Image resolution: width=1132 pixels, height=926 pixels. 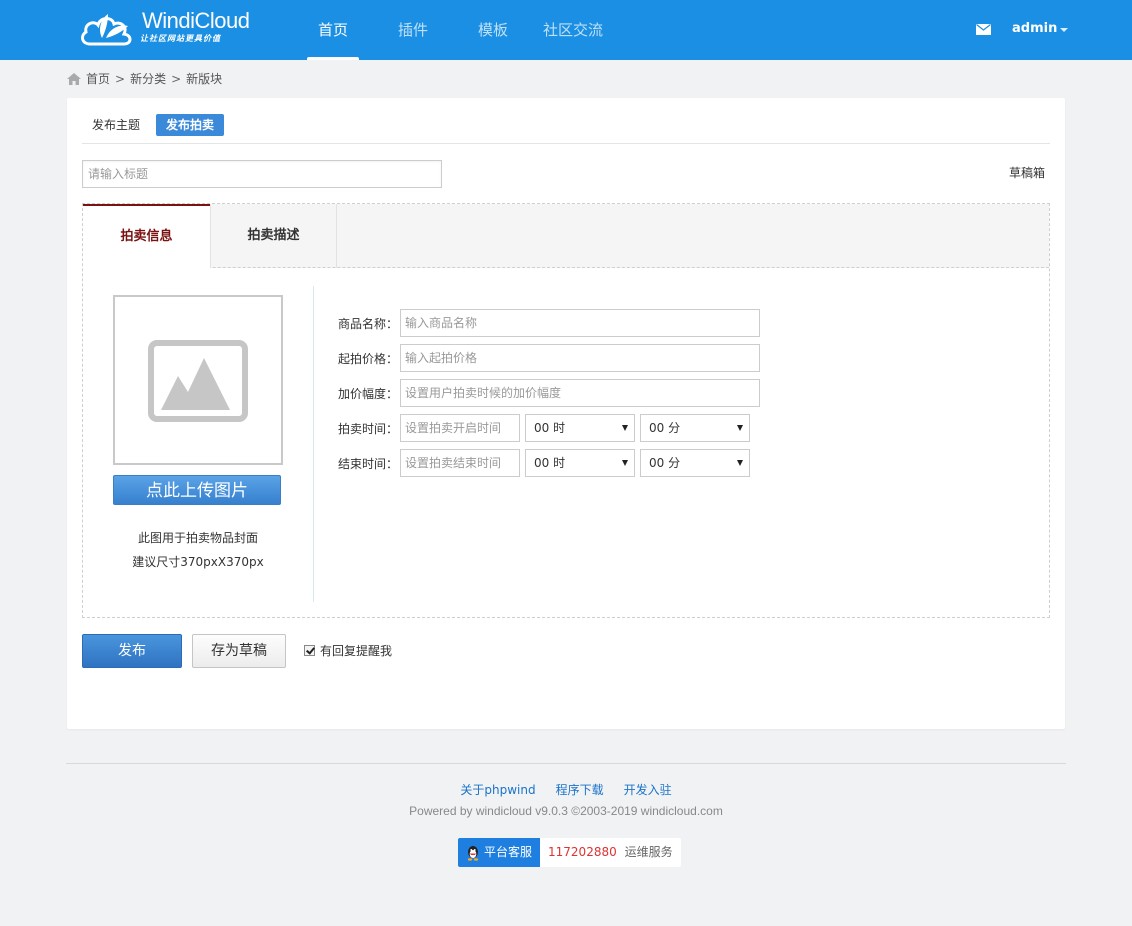 I want to click on footer-link-download: 程序下载, so click(x=580, y=789).